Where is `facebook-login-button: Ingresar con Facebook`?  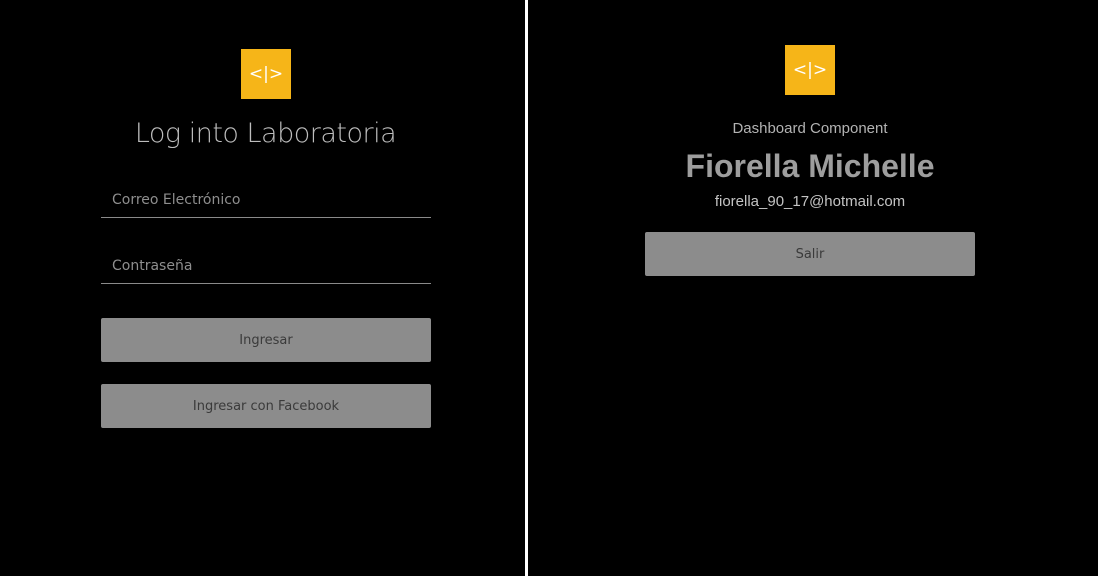 facebook-login-button: Ingresar con Facebook is located at coordinates (266, 406).